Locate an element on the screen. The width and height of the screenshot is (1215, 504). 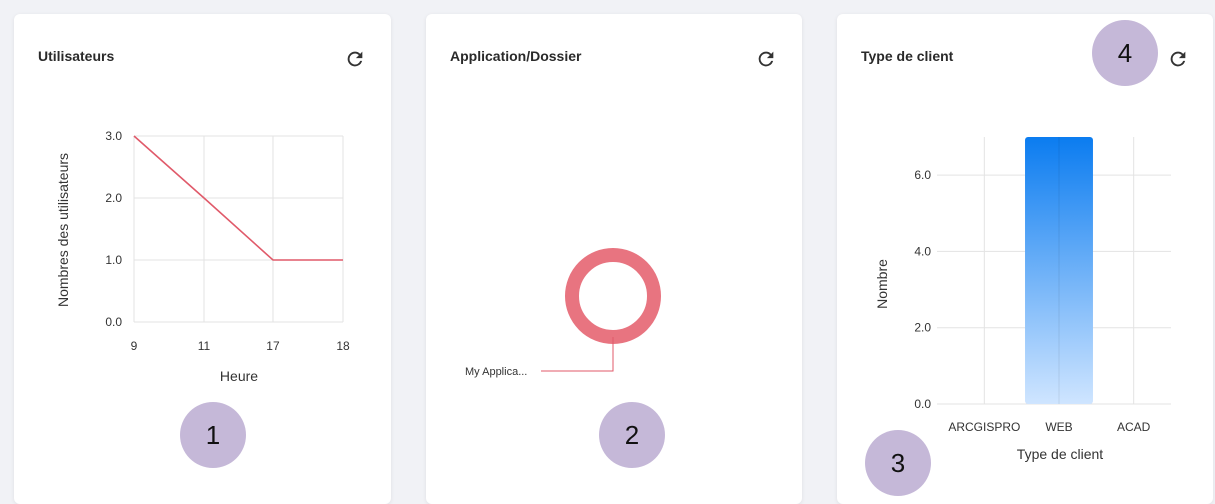
annotation-badge: 4 is located at coordinates (1125, 53).